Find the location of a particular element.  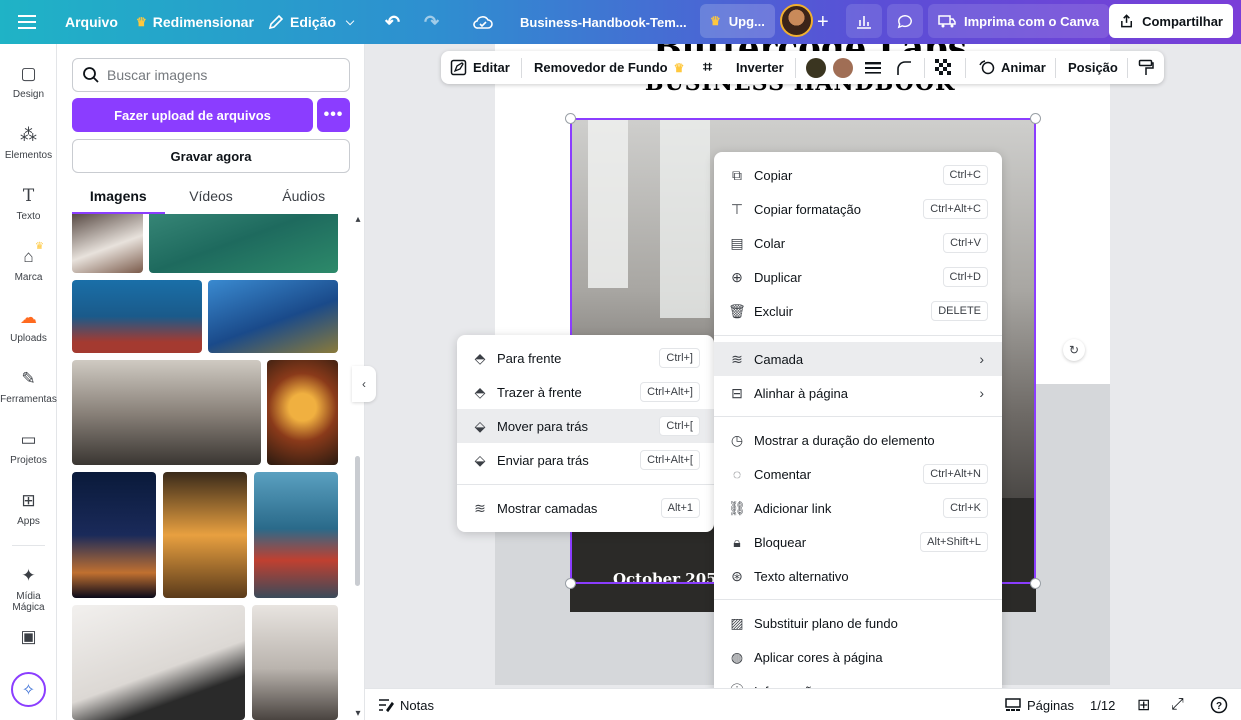

shortcut-badge: Ctrl+V is located at coordinates (965, 243).